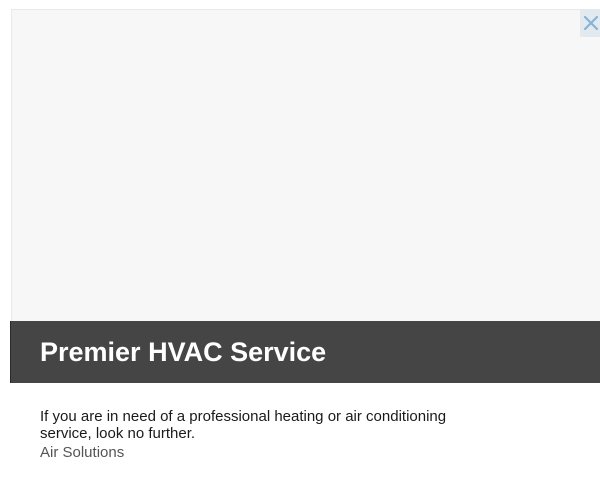 The image size is (600, 502). Describe the element at coordinates (82, 452) in the screenshot. I see `advertiser-name: Air Solutions` at that location.